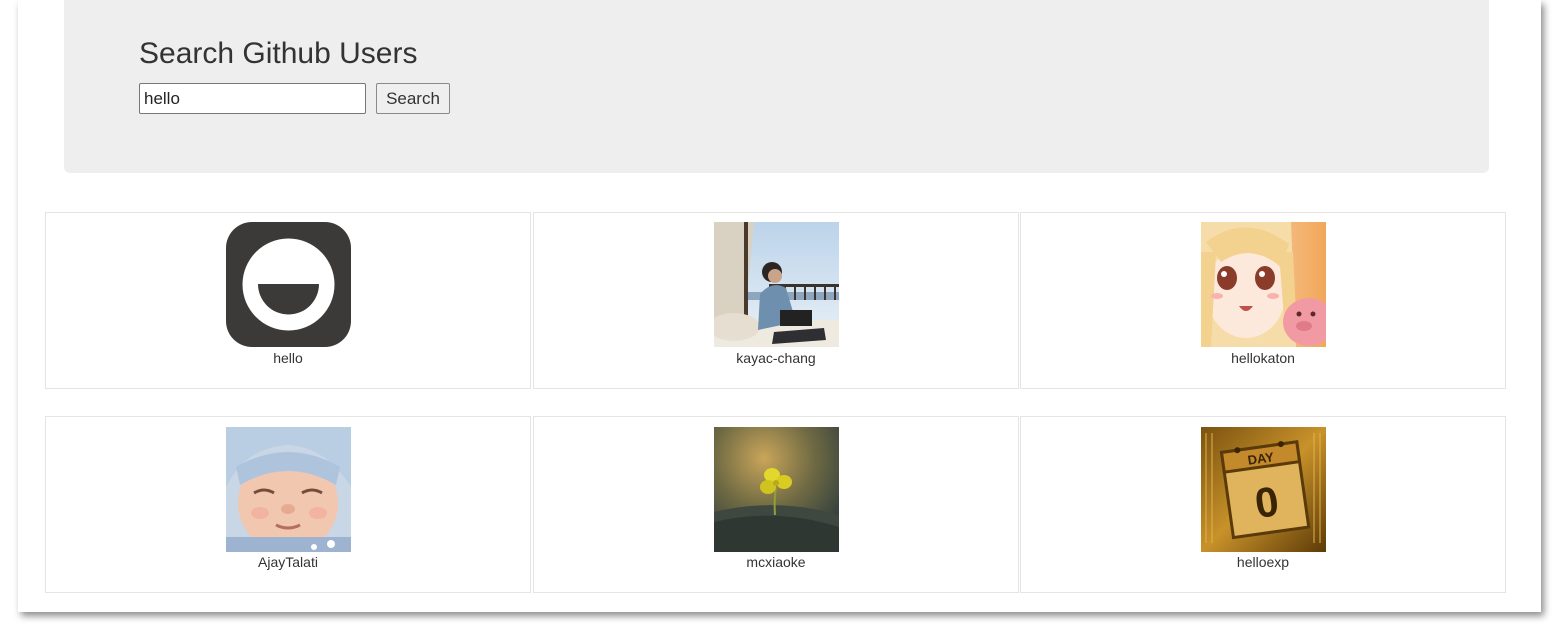 Image resolution: width=1560 pixels, height=631 pixels. Describe the element at coordinates (252, 98) in the screenshot. I see `search-input` at that location.